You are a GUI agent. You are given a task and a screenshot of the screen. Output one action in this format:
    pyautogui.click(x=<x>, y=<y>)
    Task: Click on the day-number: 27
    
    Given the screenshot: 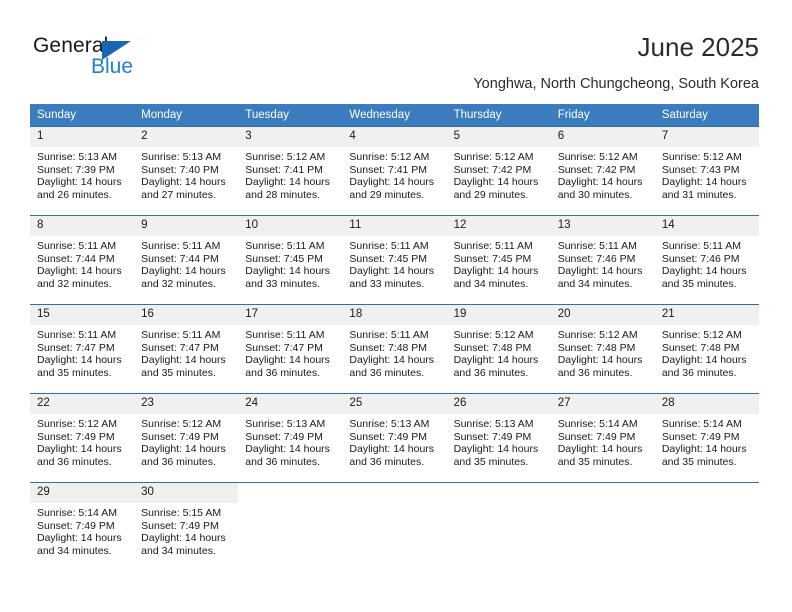 What is the action you would take?
    pyautogui.click(x=602, y=404)
    